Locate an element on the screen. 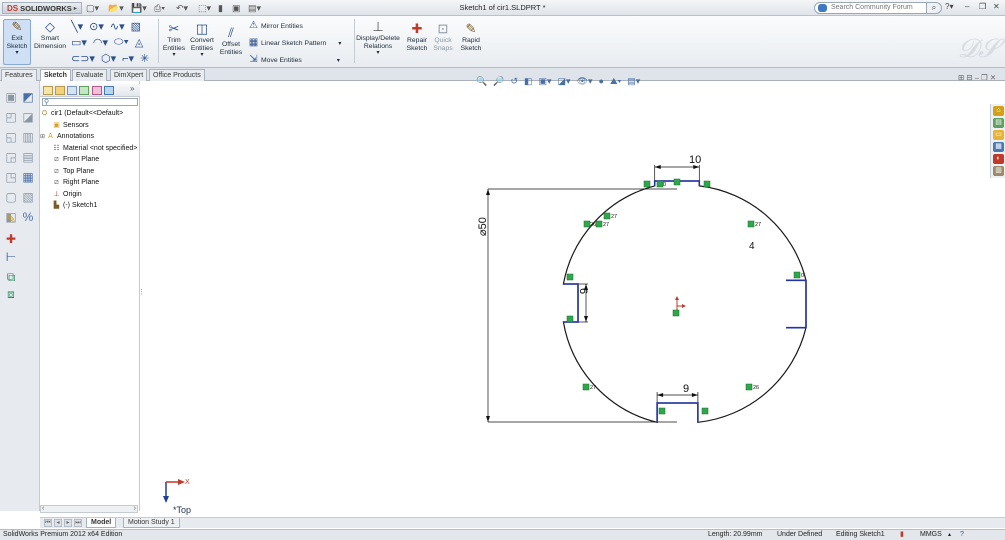  polygon-icon: ⬡▾ is located at coordinates (108, 58).